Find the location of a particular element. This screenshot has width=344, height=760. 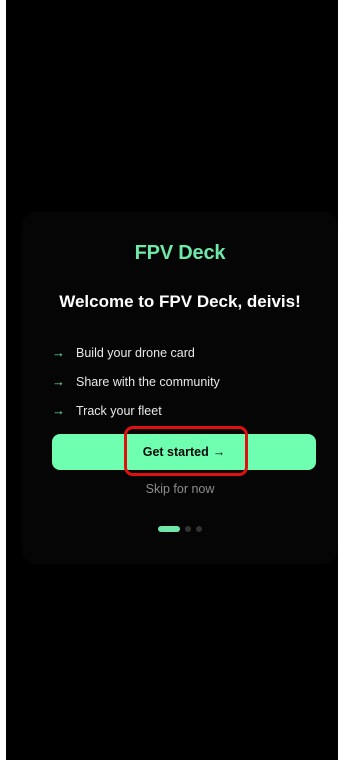

skip-link: Skip for now is located at coordinates (180, 489).